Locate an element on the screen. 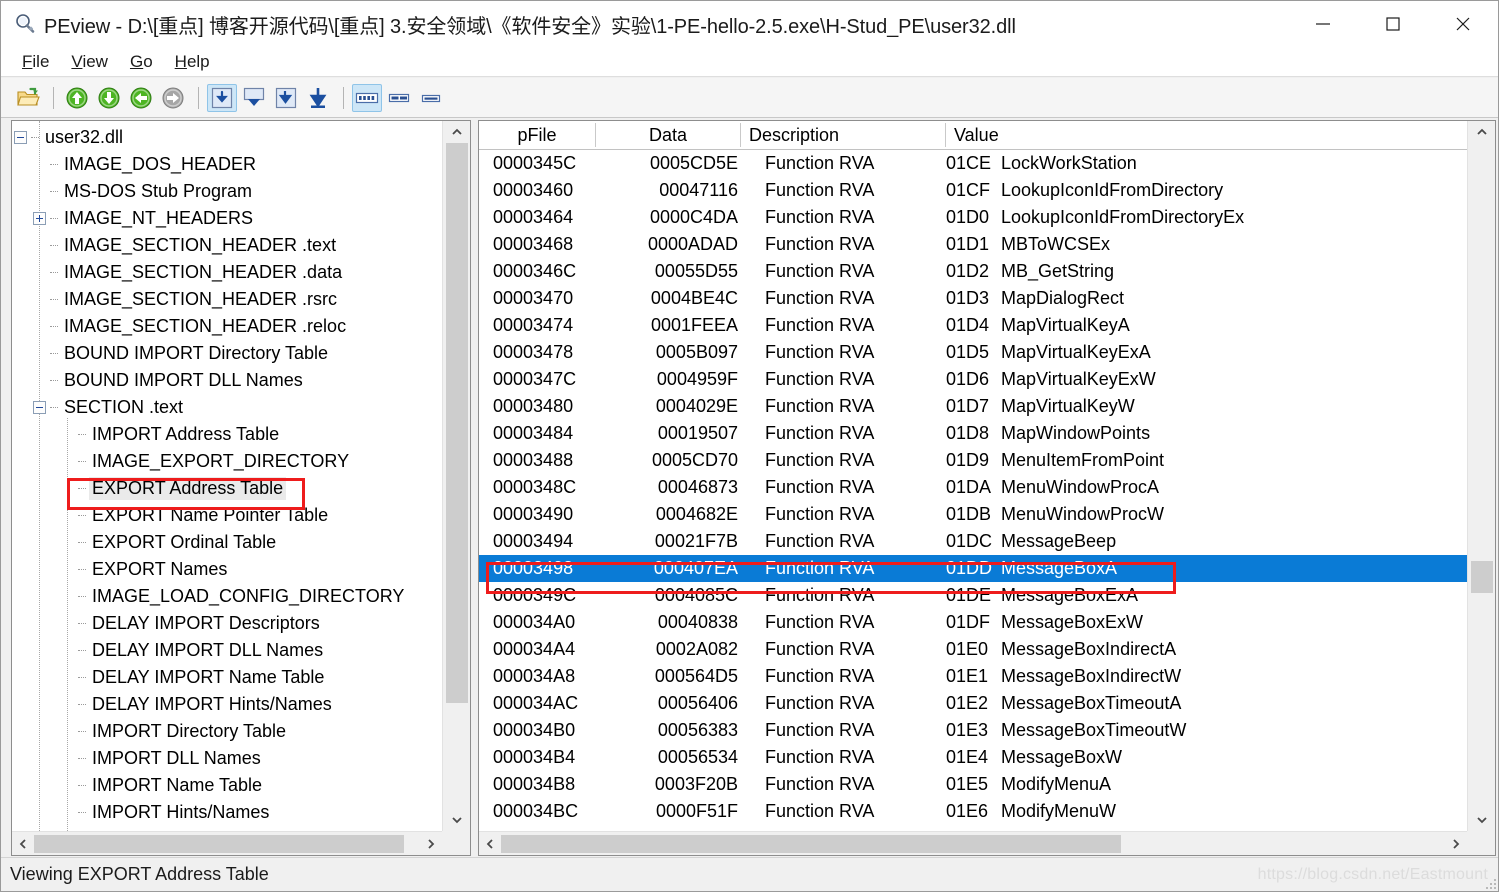 The image size is (1499, 892). tree-item-bound-import-directory-table: BOUND IMPORT Directory Table is located at coordinates (227, 353).